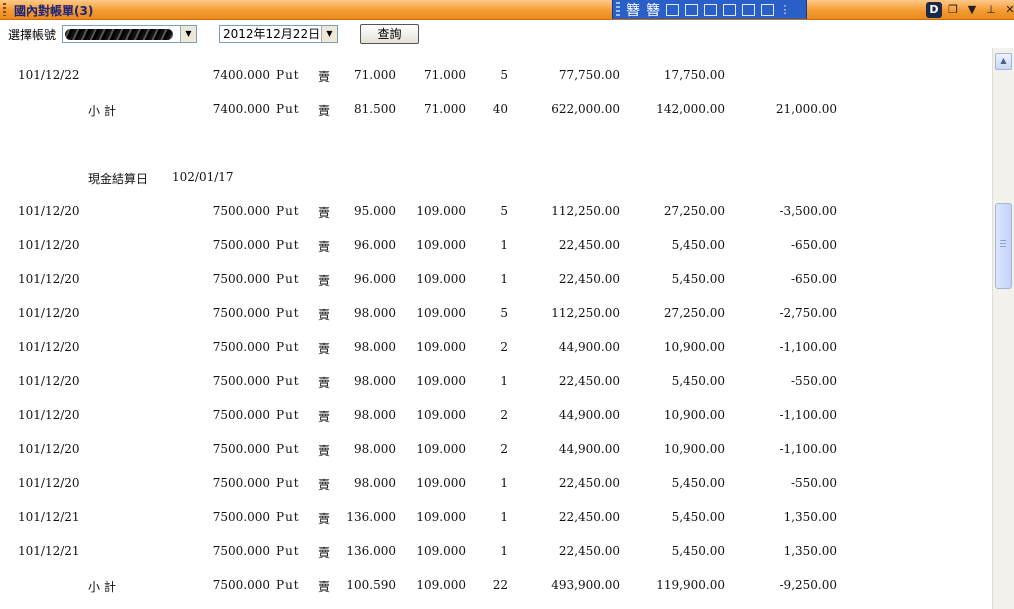 This screenshot has height=609, width=1014. I want to click on margin-cell: 27,250.00, so click(694, 313).